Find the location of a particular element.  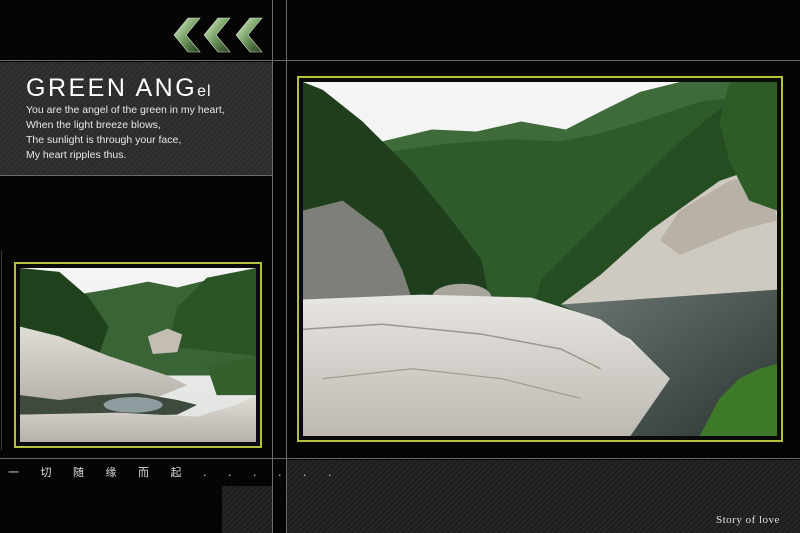

divider-vertical-edge is located at coordinates (1, 350).